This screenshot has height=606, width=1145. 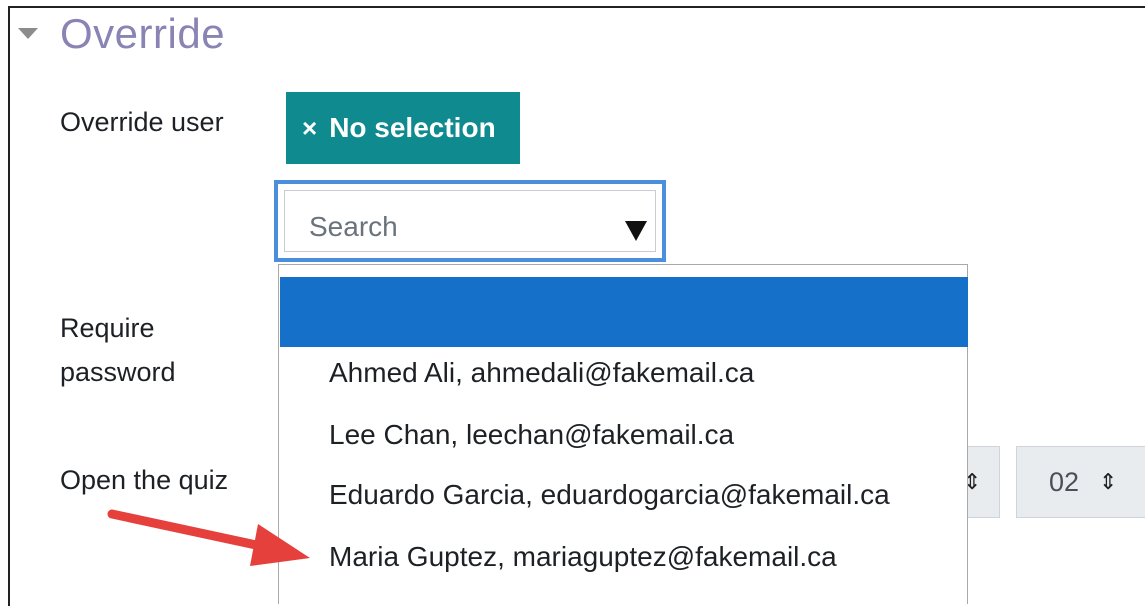 What do you see at coordinates (118, 372) in the screenshot?
I see `password-label: password` at bounding box center [118, 372].